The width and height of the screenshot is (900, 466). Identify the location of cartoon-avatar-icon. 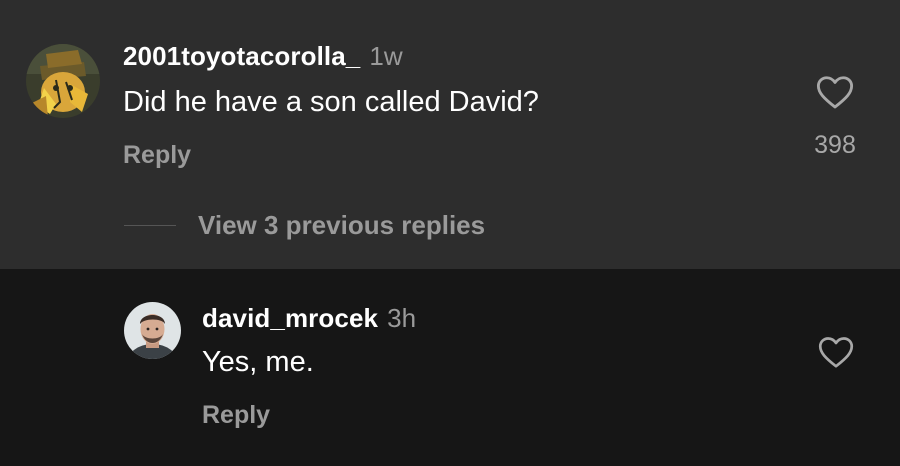
(63, 81).